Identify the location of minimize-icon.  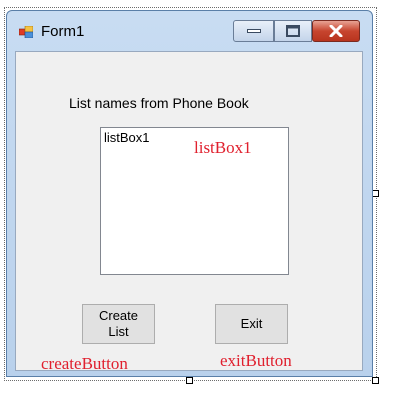
(253, 31).